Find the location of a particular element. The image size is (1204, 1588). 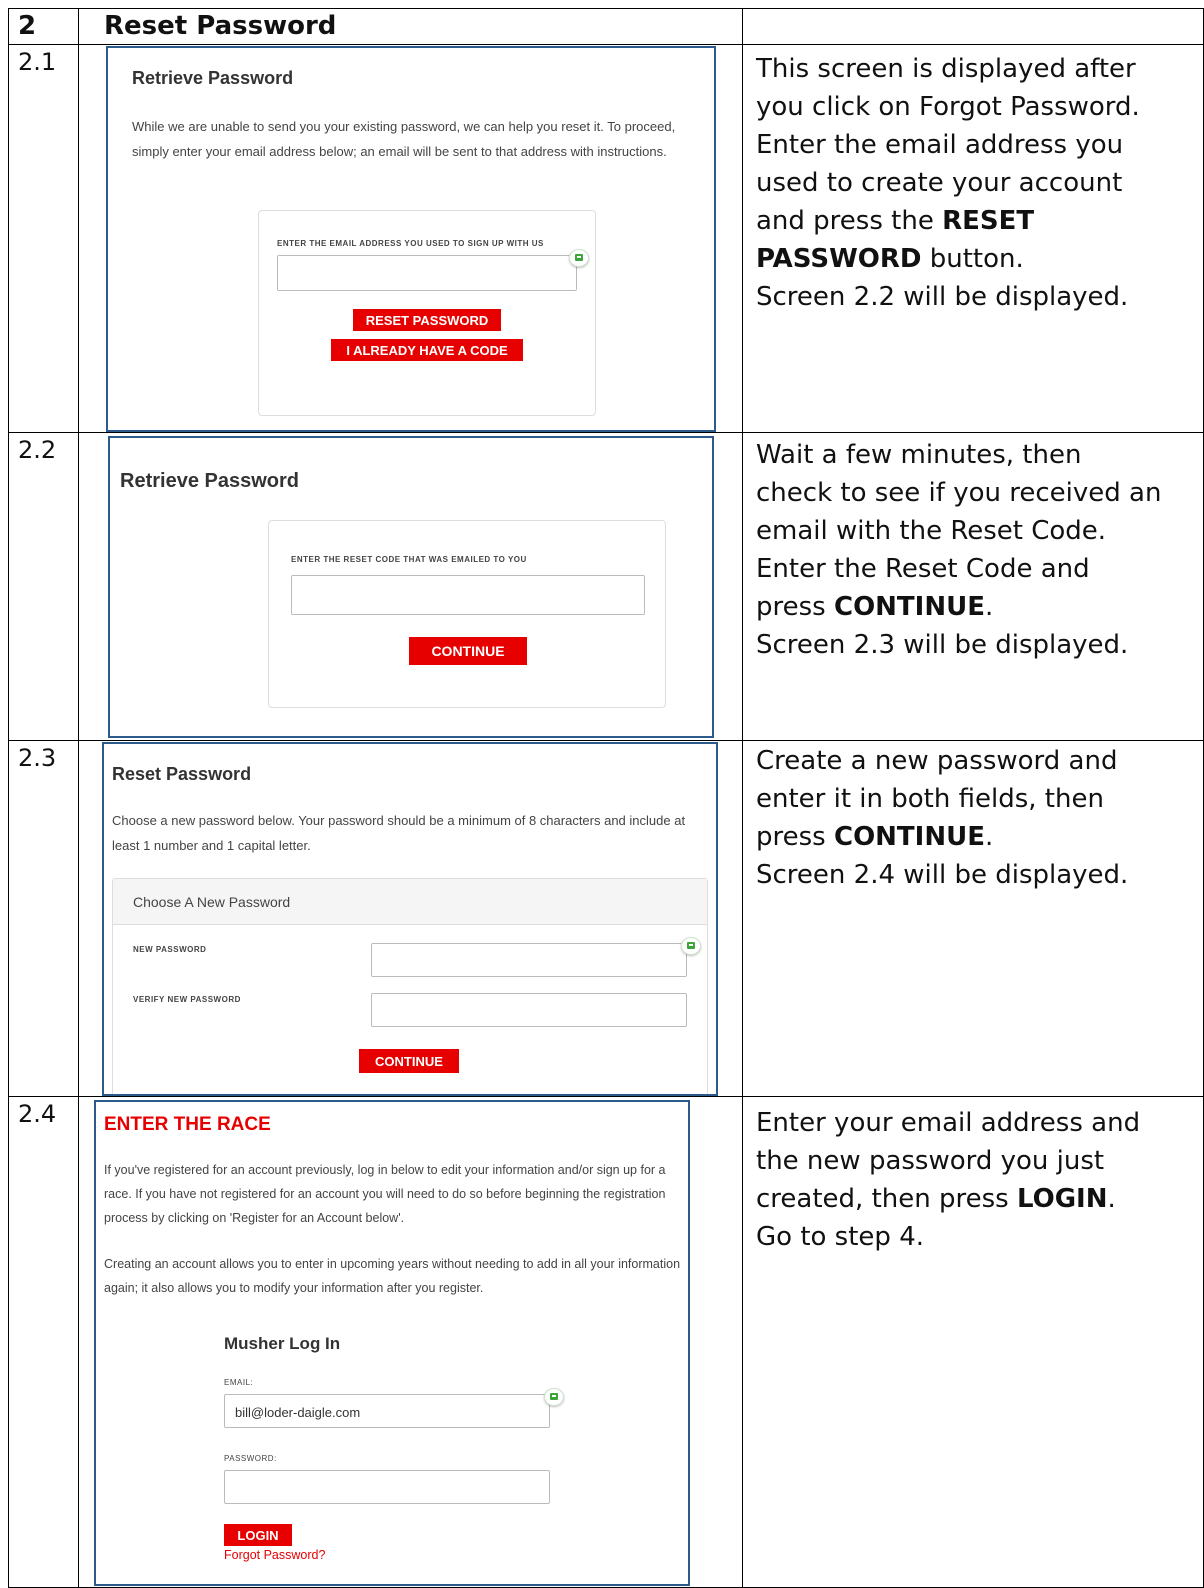

description-line: Go to step 4. is located at coordinates (840, 1237).